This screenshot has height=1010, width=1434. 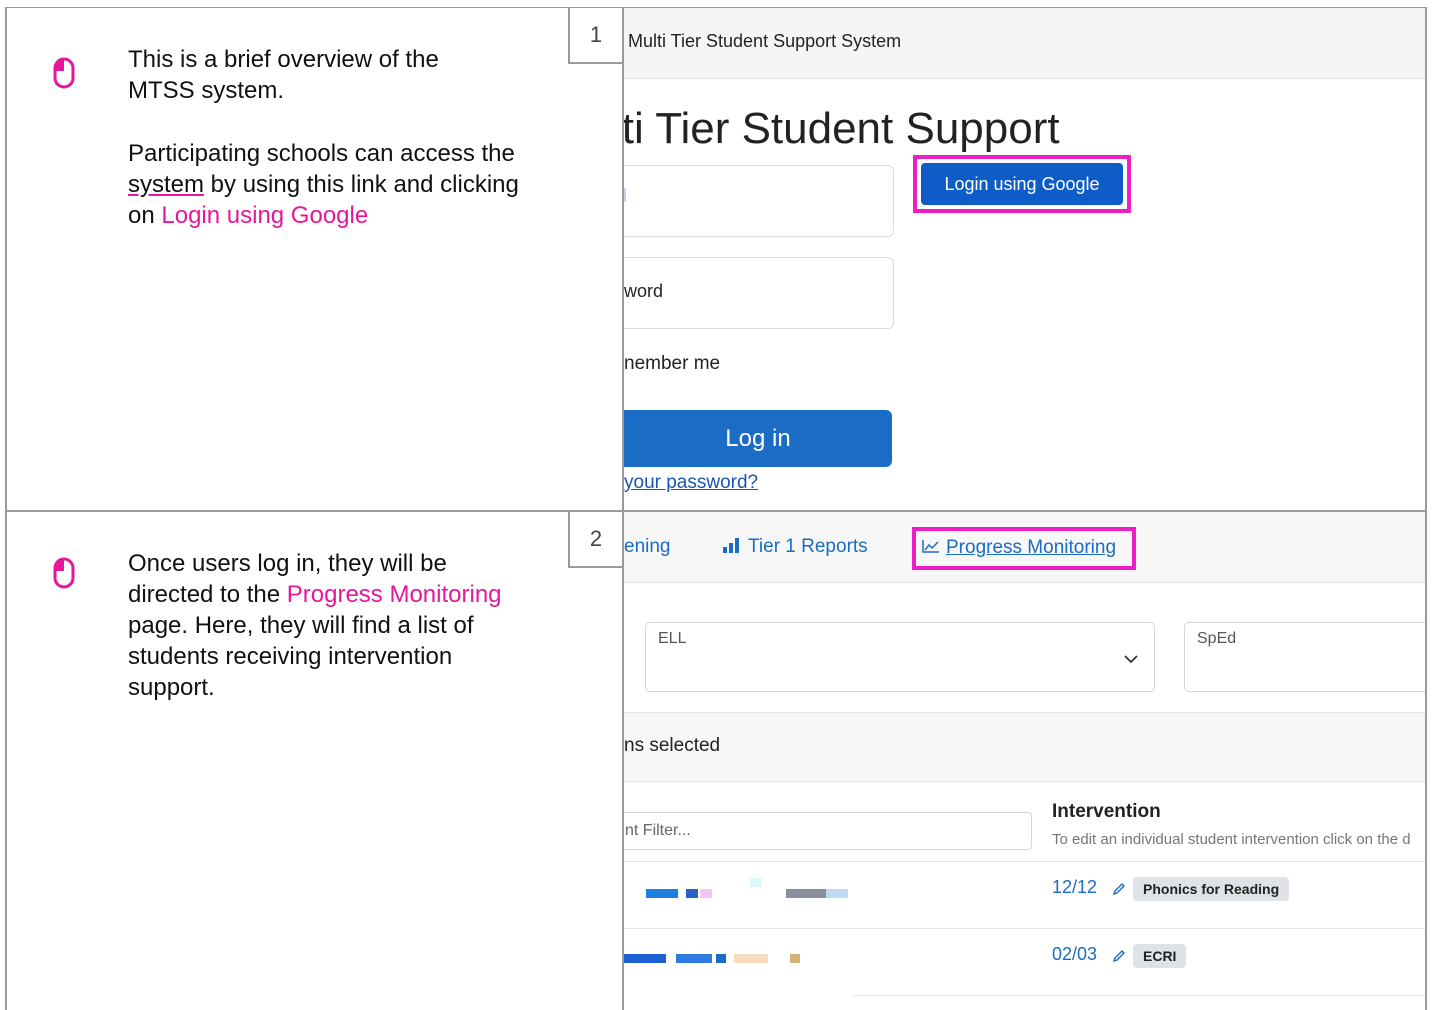 I want to click on password-field, so click(x=759, y=293).